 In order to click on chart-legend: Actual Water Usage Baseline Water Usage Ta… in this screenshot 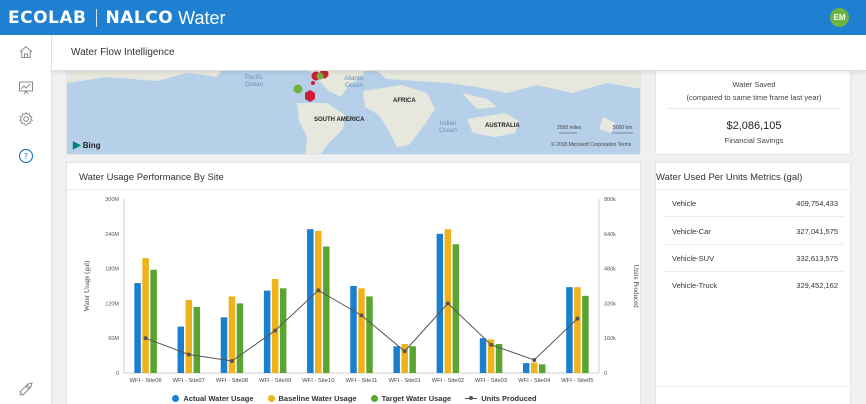, I will do `click(354, 398)`.